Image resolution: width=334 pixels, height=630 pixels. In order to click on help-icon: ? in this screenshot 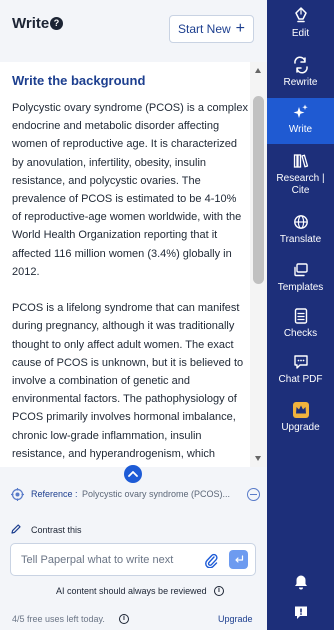, I will do `click(56, 23)`.